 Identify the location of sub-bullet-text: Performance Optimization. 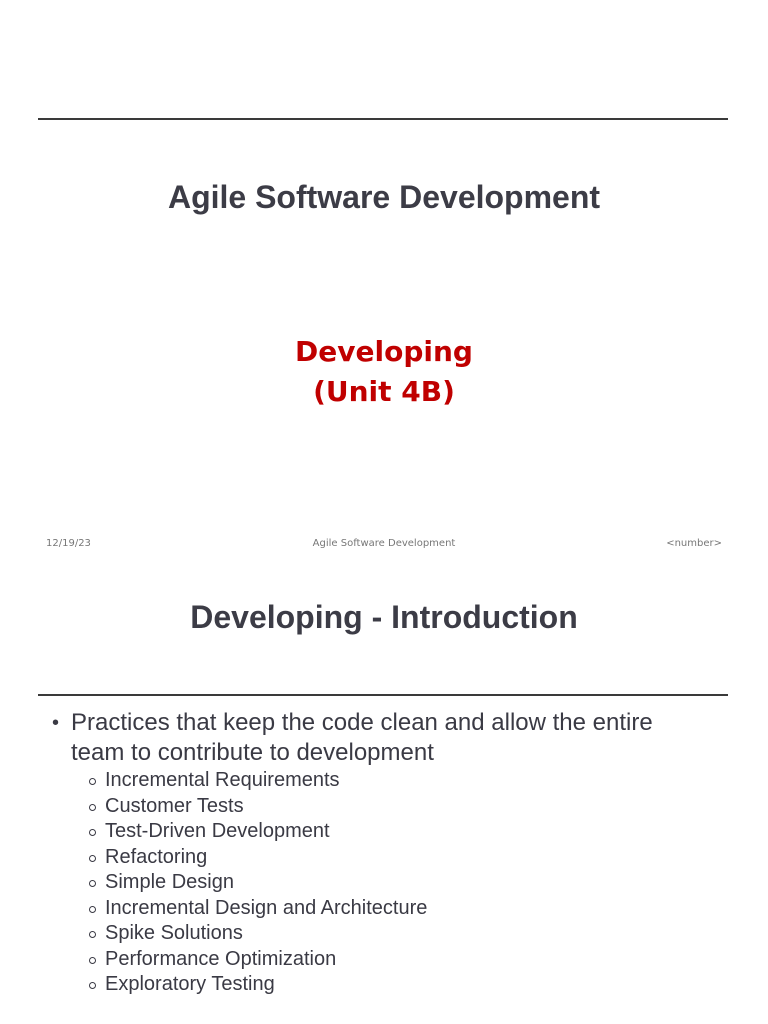
(221, 958).